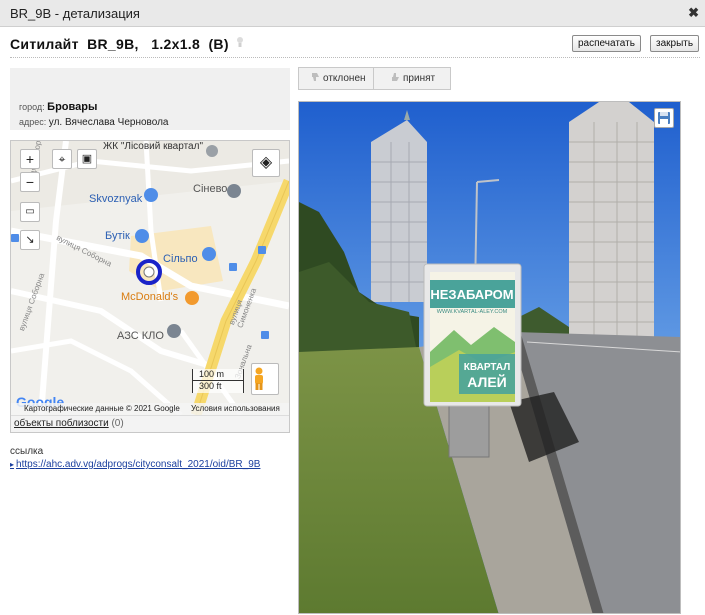 This screenshot has height=615, width=705. Describe the element at coordinates (75, 13) in the screenshot. I see `dialog-title: BR_9B - детализация` at that location.